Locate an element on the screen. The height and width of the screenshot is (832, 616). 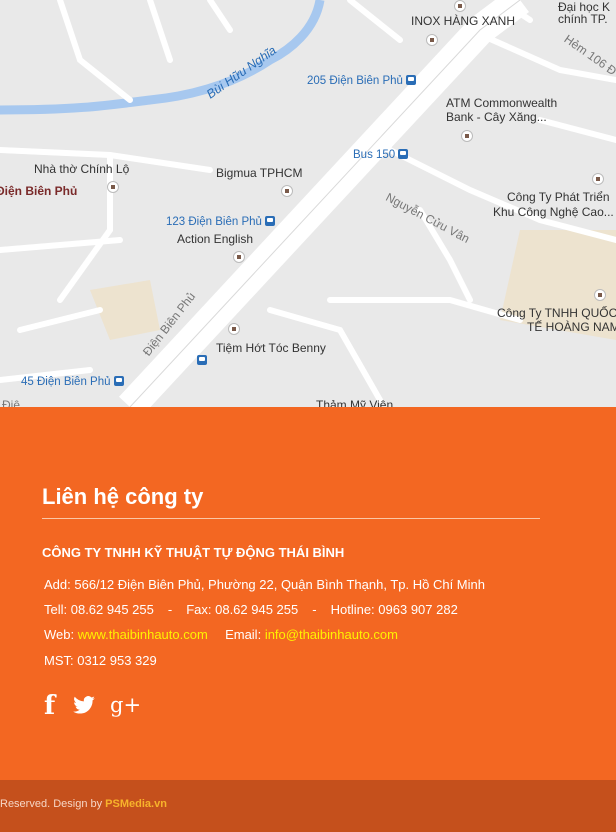
map-pin-benny is located at coordinates (234, 329).